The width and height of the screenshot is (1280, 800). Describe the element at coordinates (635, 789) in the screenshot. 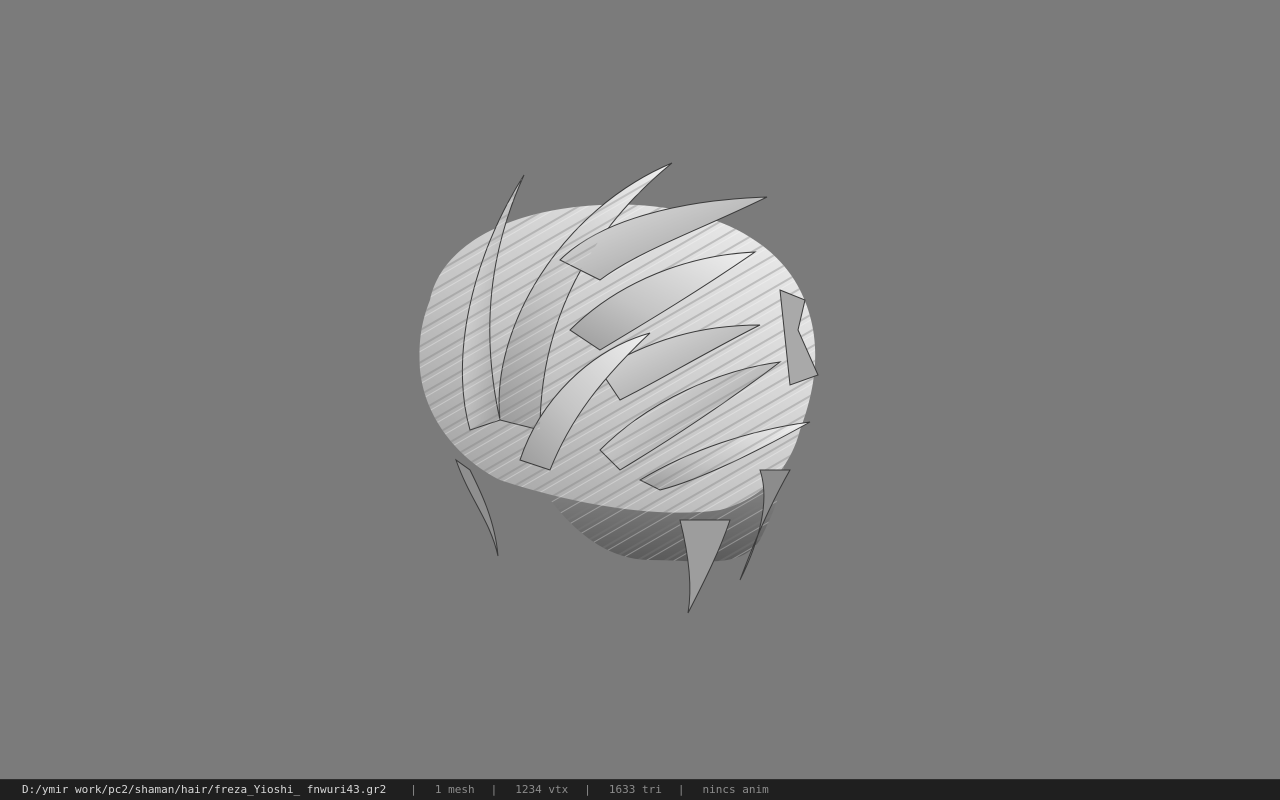

I see `triangle-count: 1633 tri` at that location.